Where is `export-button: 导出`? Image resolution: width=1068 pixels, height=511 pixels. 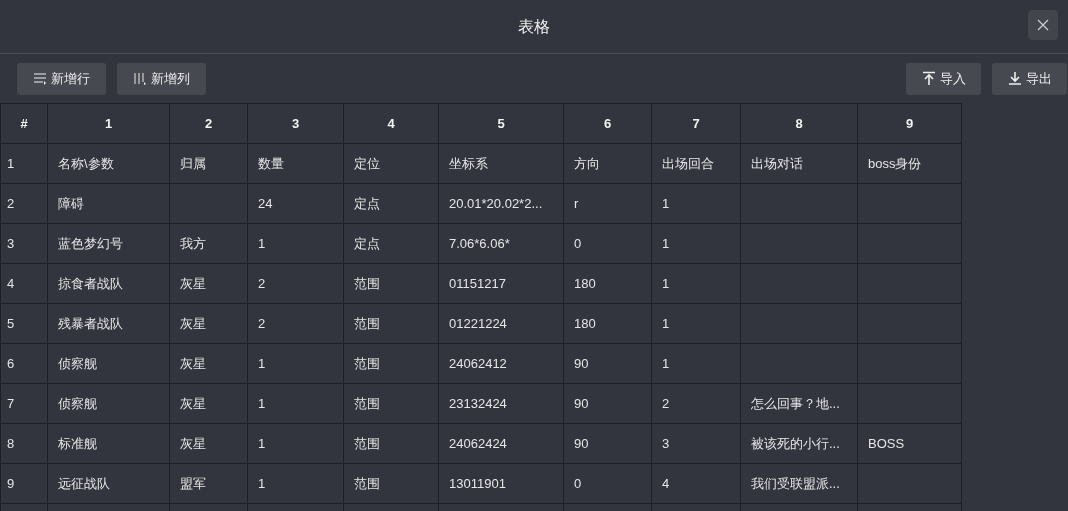 export-button: 导出 is located at coordinates (1029, 78).